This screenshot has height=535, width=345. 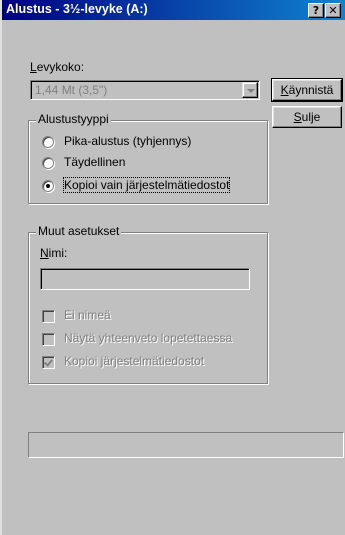 I want to click on close-button: Sulje, so click(x=307, y=117).